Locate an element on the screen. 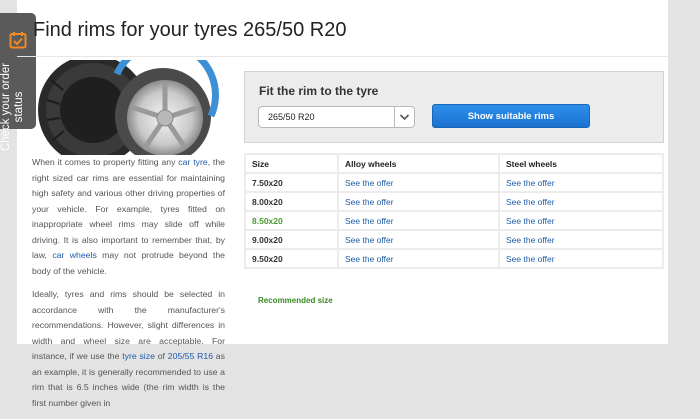 The width and height of the screenshot is (700, 419). table-row: 8.00x20 See the offer See the offer is located at coordinates (454, 201).